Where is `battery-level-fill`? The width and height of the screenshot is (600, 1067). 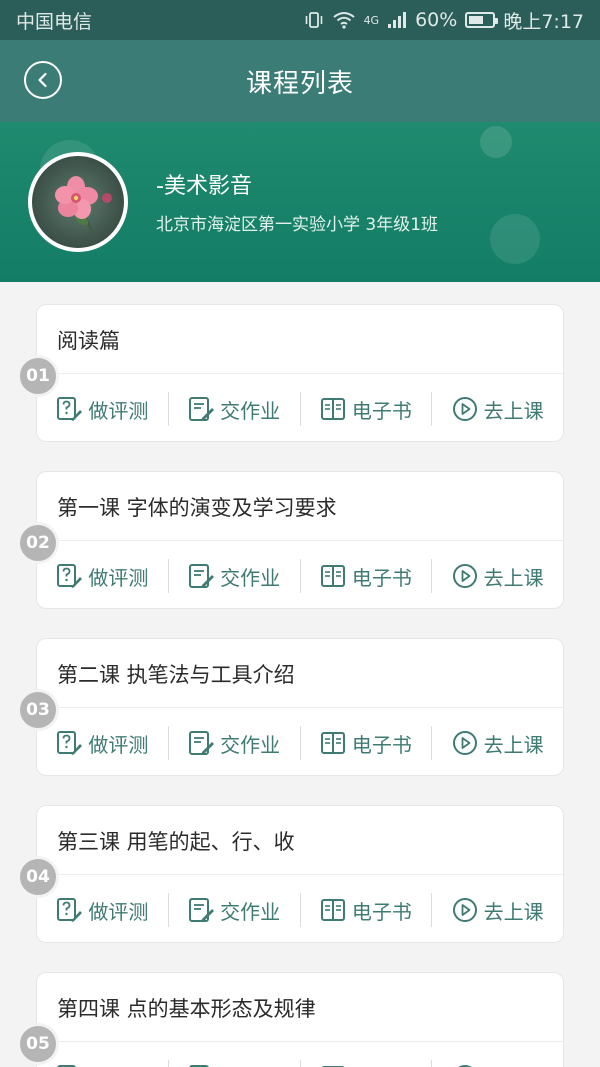
battery-level-fill is located at coordinates (476, 20).